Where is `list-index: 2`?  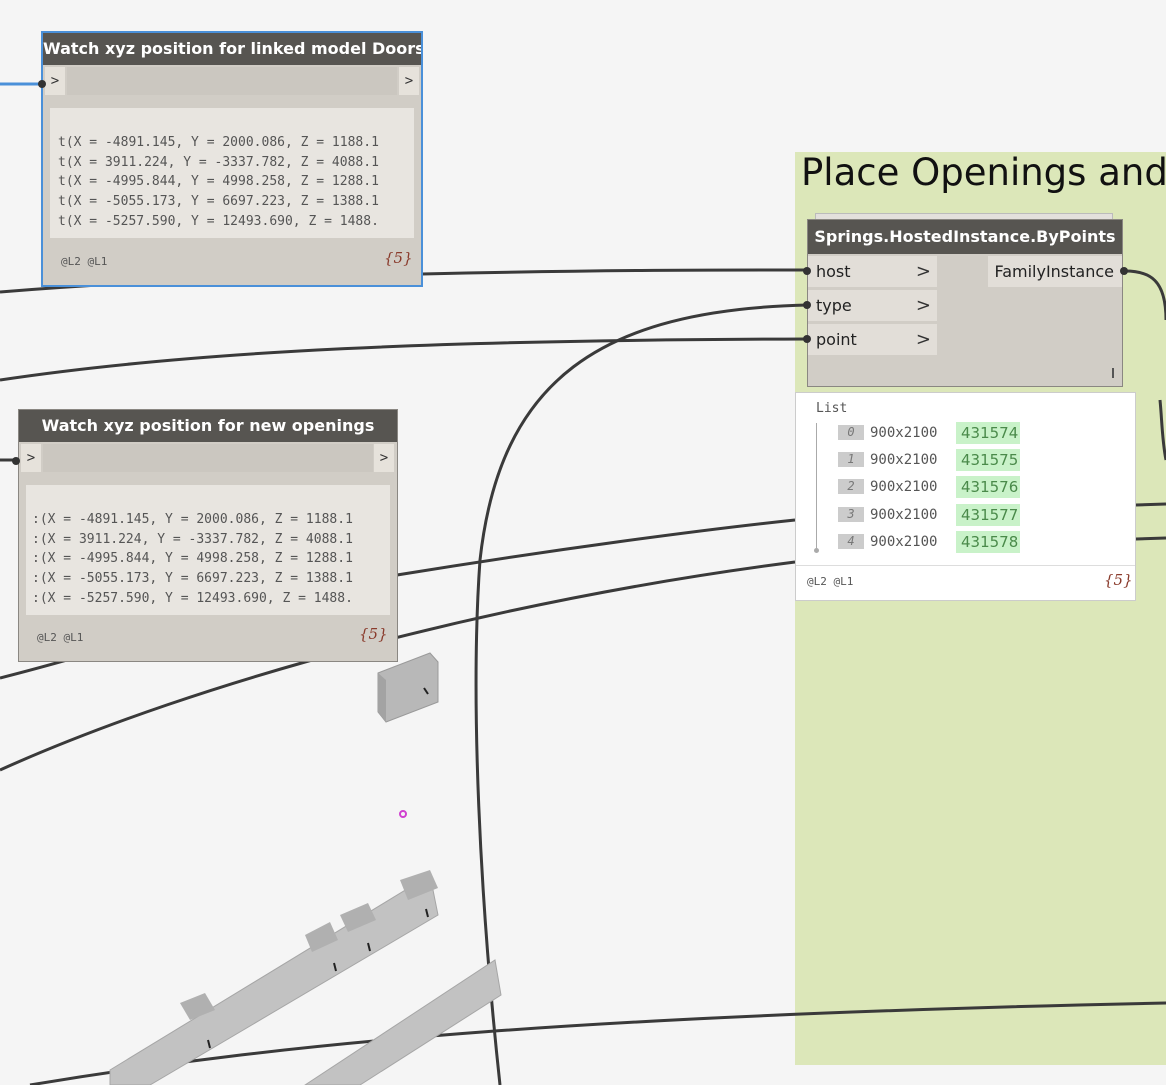 list-index: 2 is located at coordinates (851, 486).